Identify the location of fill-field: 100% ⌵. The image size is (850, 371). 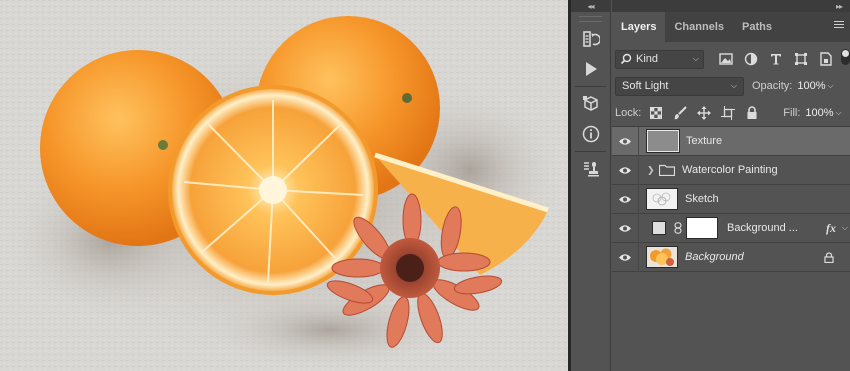
(823, 113).